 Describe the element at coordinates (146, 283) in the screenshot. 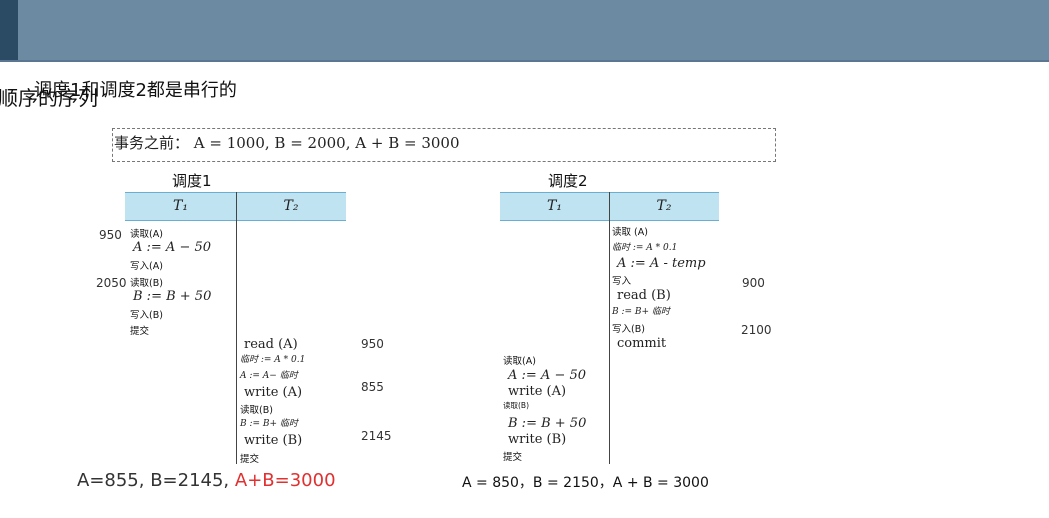

I see `s1-t1-op: 读取(B)` at that location.